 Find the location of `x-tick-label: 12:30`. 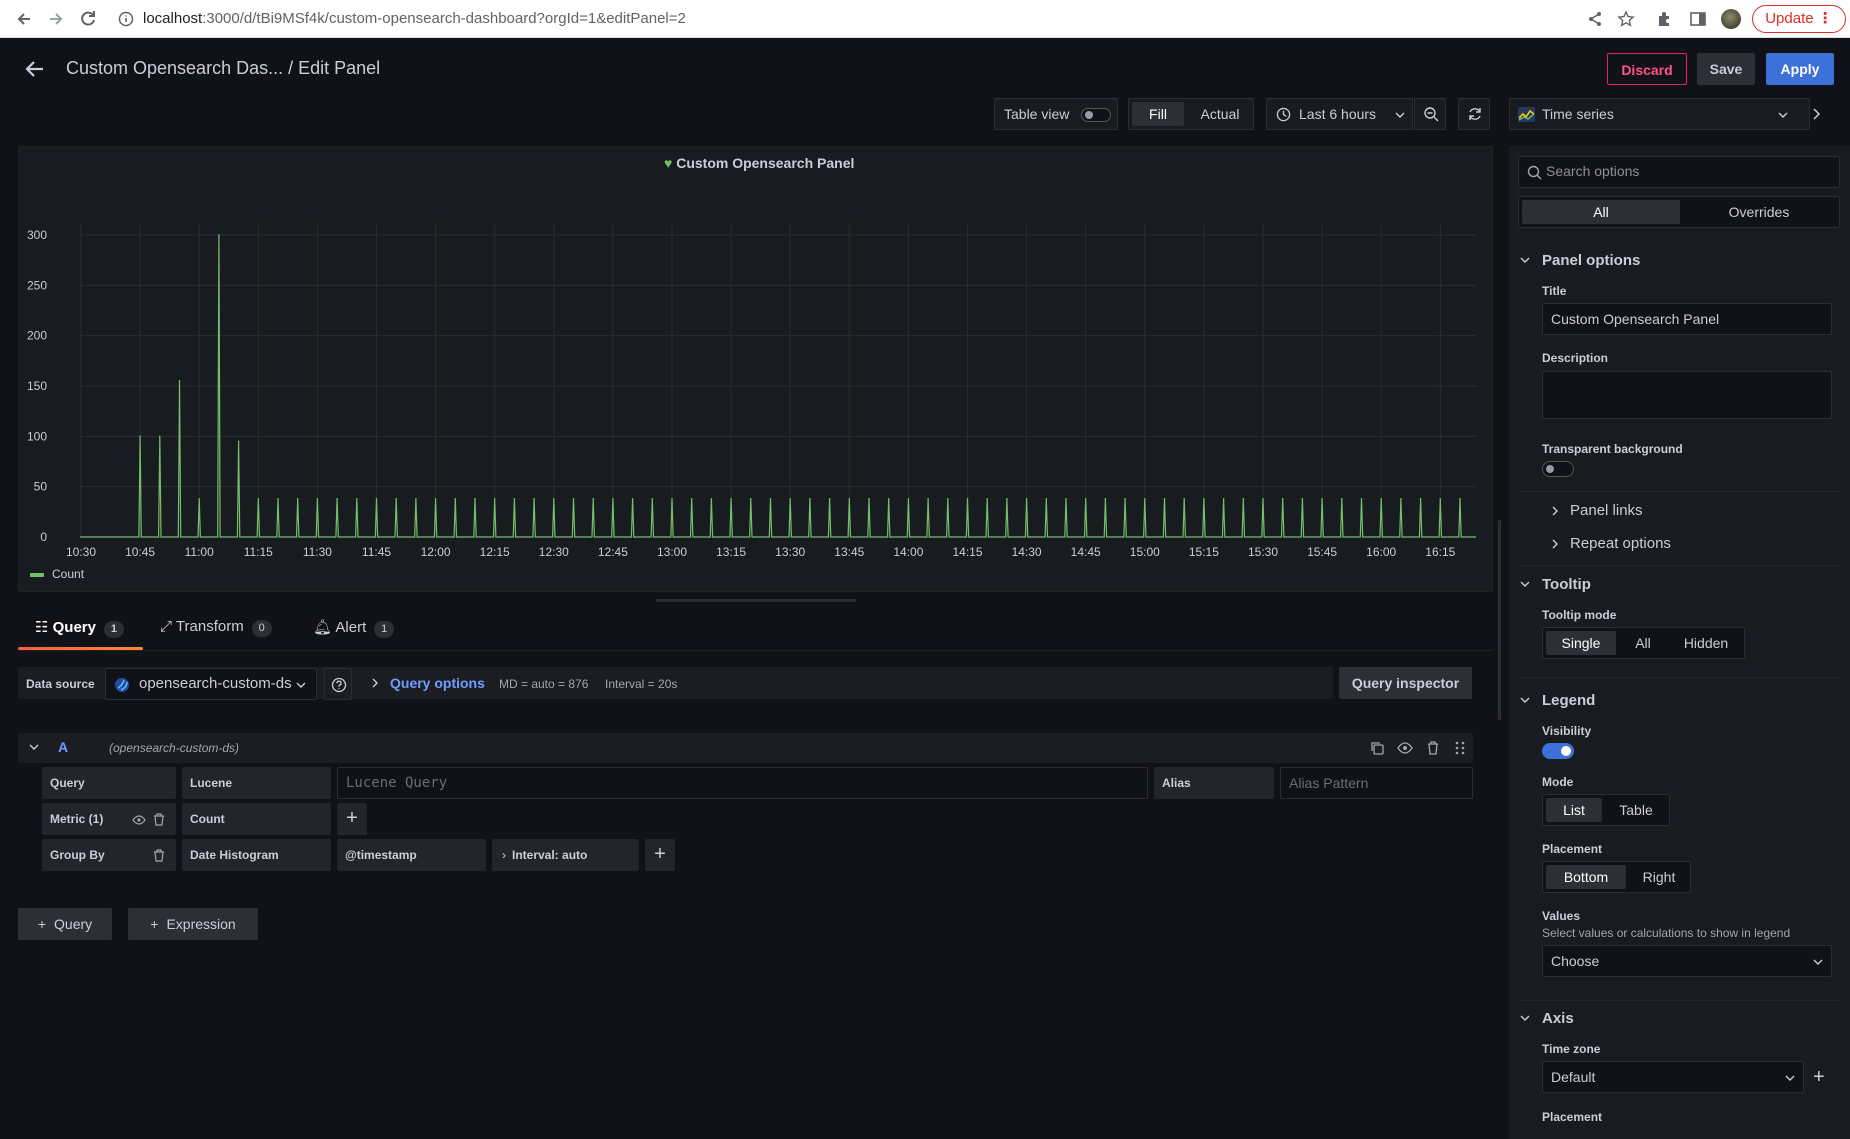

x-tick-label: 12:30 is located at coordinates (554, 552).